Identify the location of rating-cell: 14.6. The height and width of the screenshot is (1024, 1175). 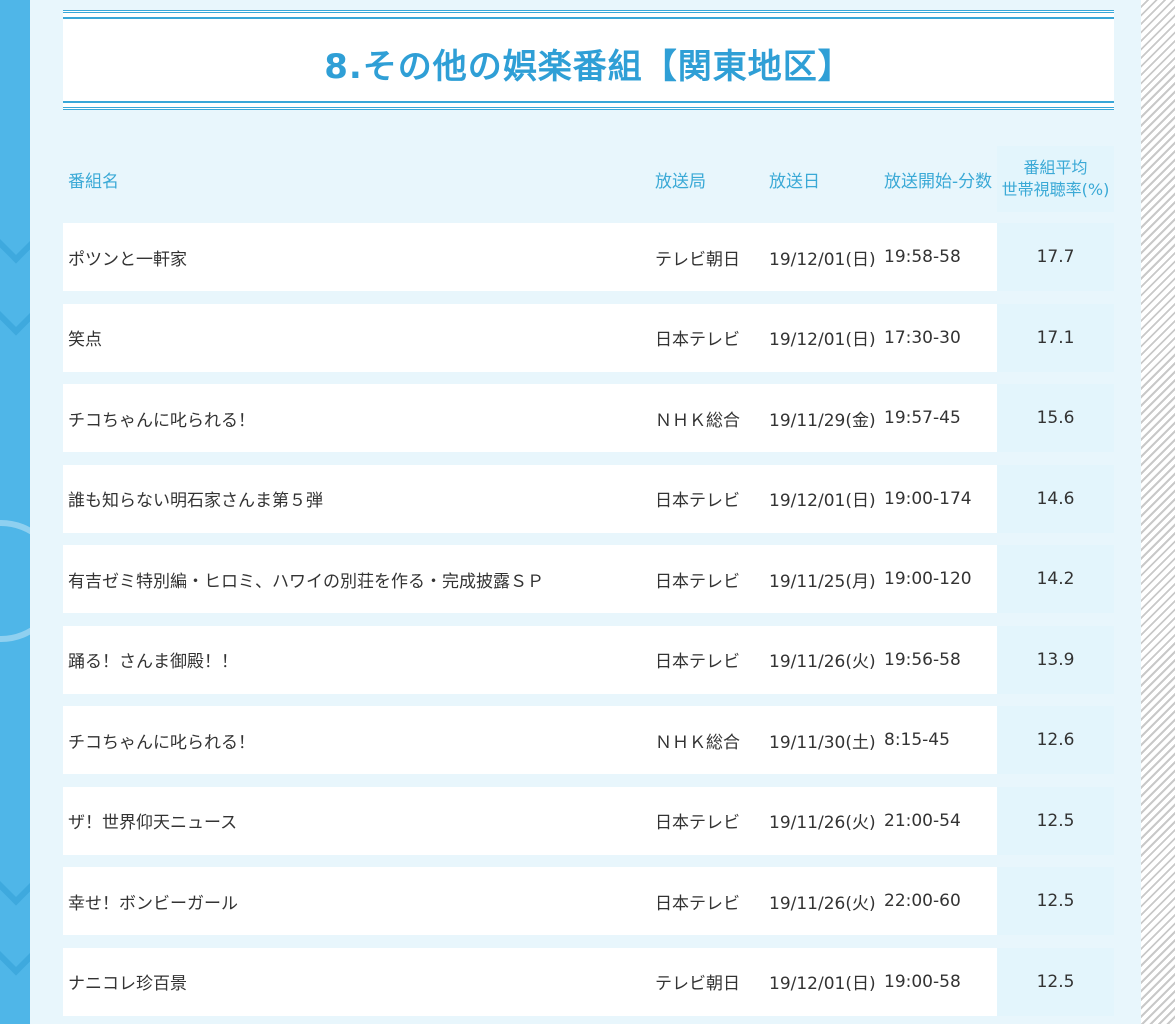
(1055, 498).